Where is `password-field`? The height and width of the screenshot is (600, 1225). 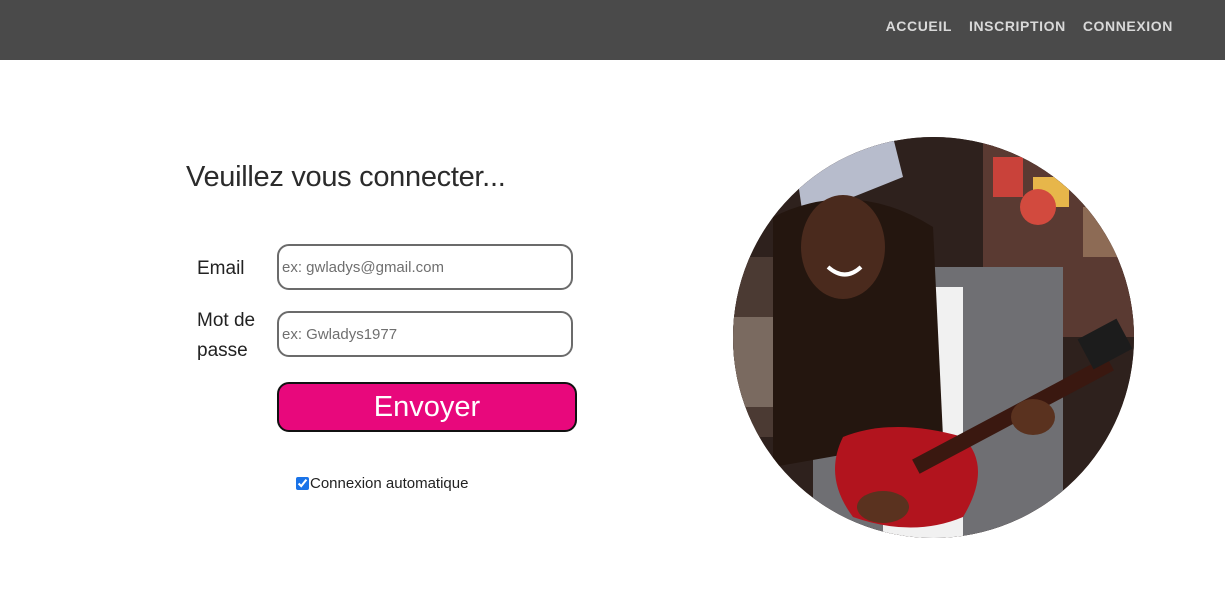
password-field is located at coordinates (425, 334).